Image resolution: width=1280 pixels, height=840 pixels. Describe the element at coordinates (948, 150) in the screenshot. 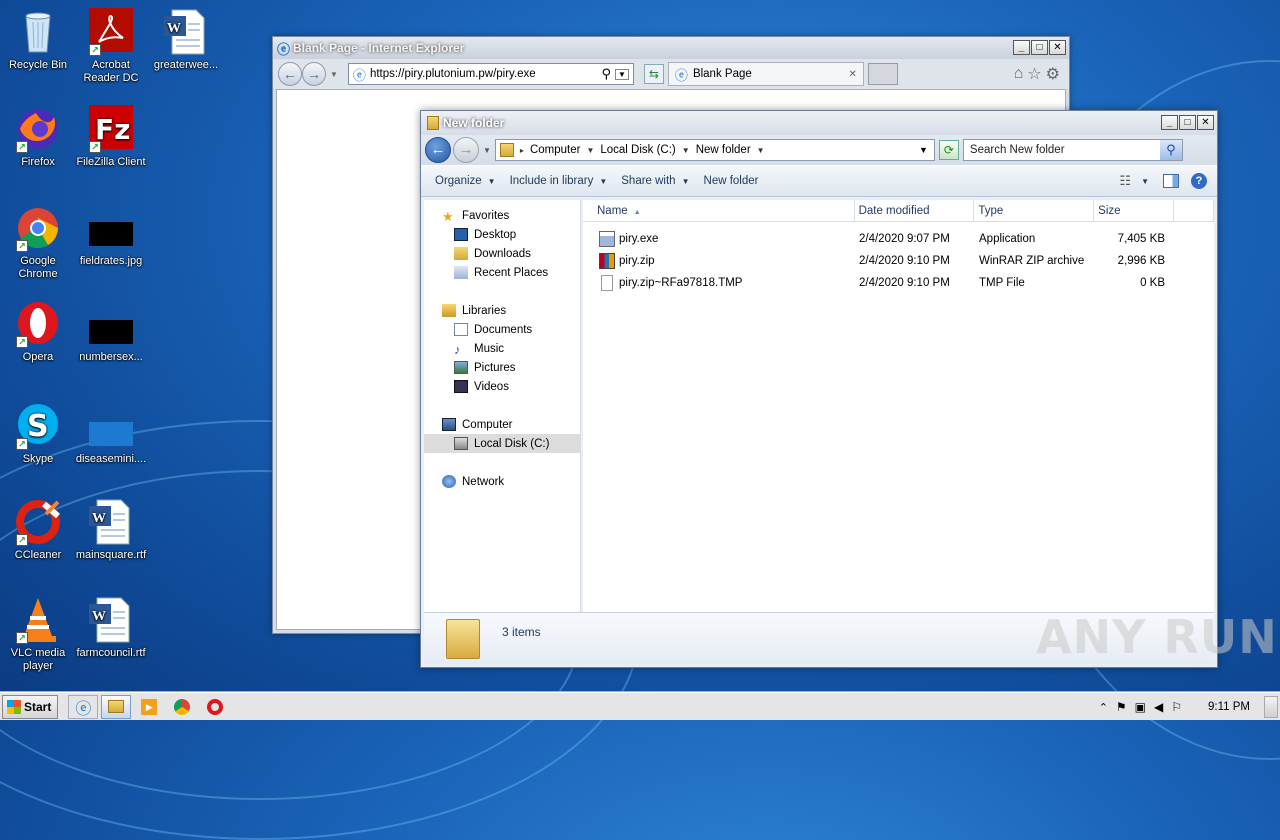

I see `refresh-icon: ⟳` at that location.